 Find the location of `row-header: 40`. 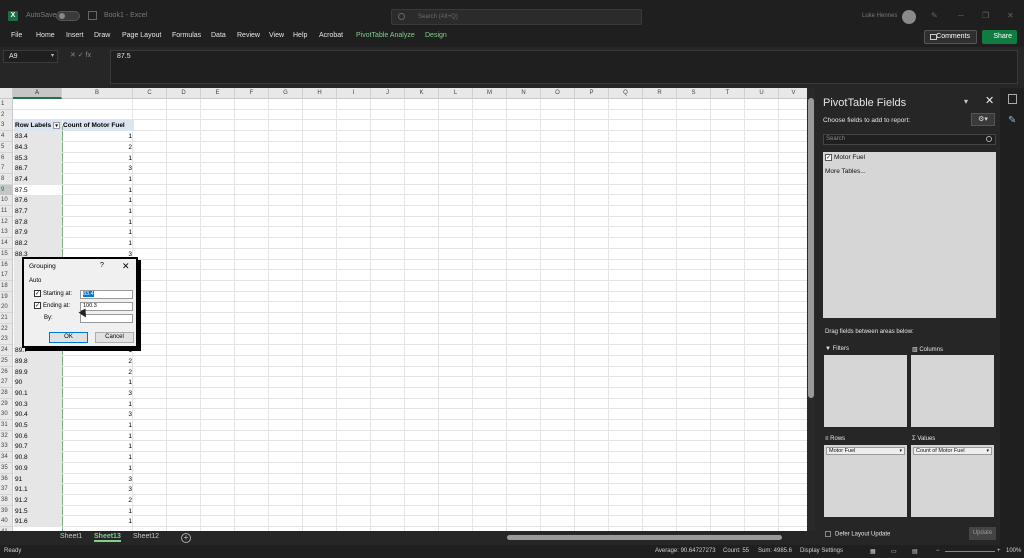

row-header: 40 is located at coordinates (6, 522).